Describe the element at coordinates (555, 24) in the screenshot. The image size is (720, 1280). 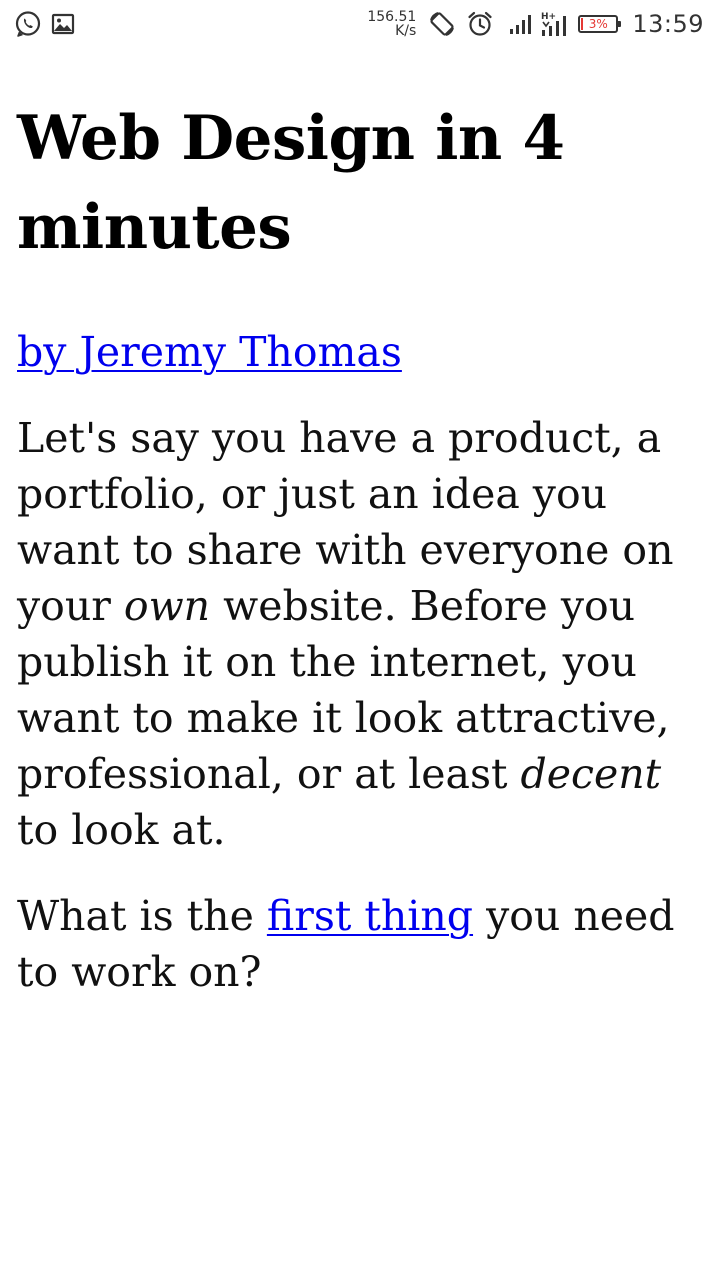
I see `signal-4g-icon: H+` at that location.